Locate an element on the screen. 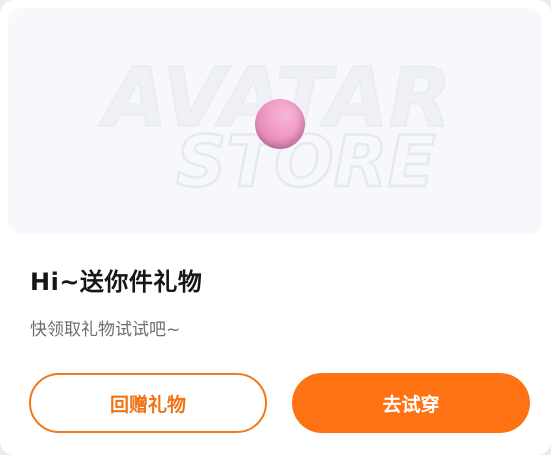  return-gift-button-label: 回赠礼物 is located at coordinates (147, 404).